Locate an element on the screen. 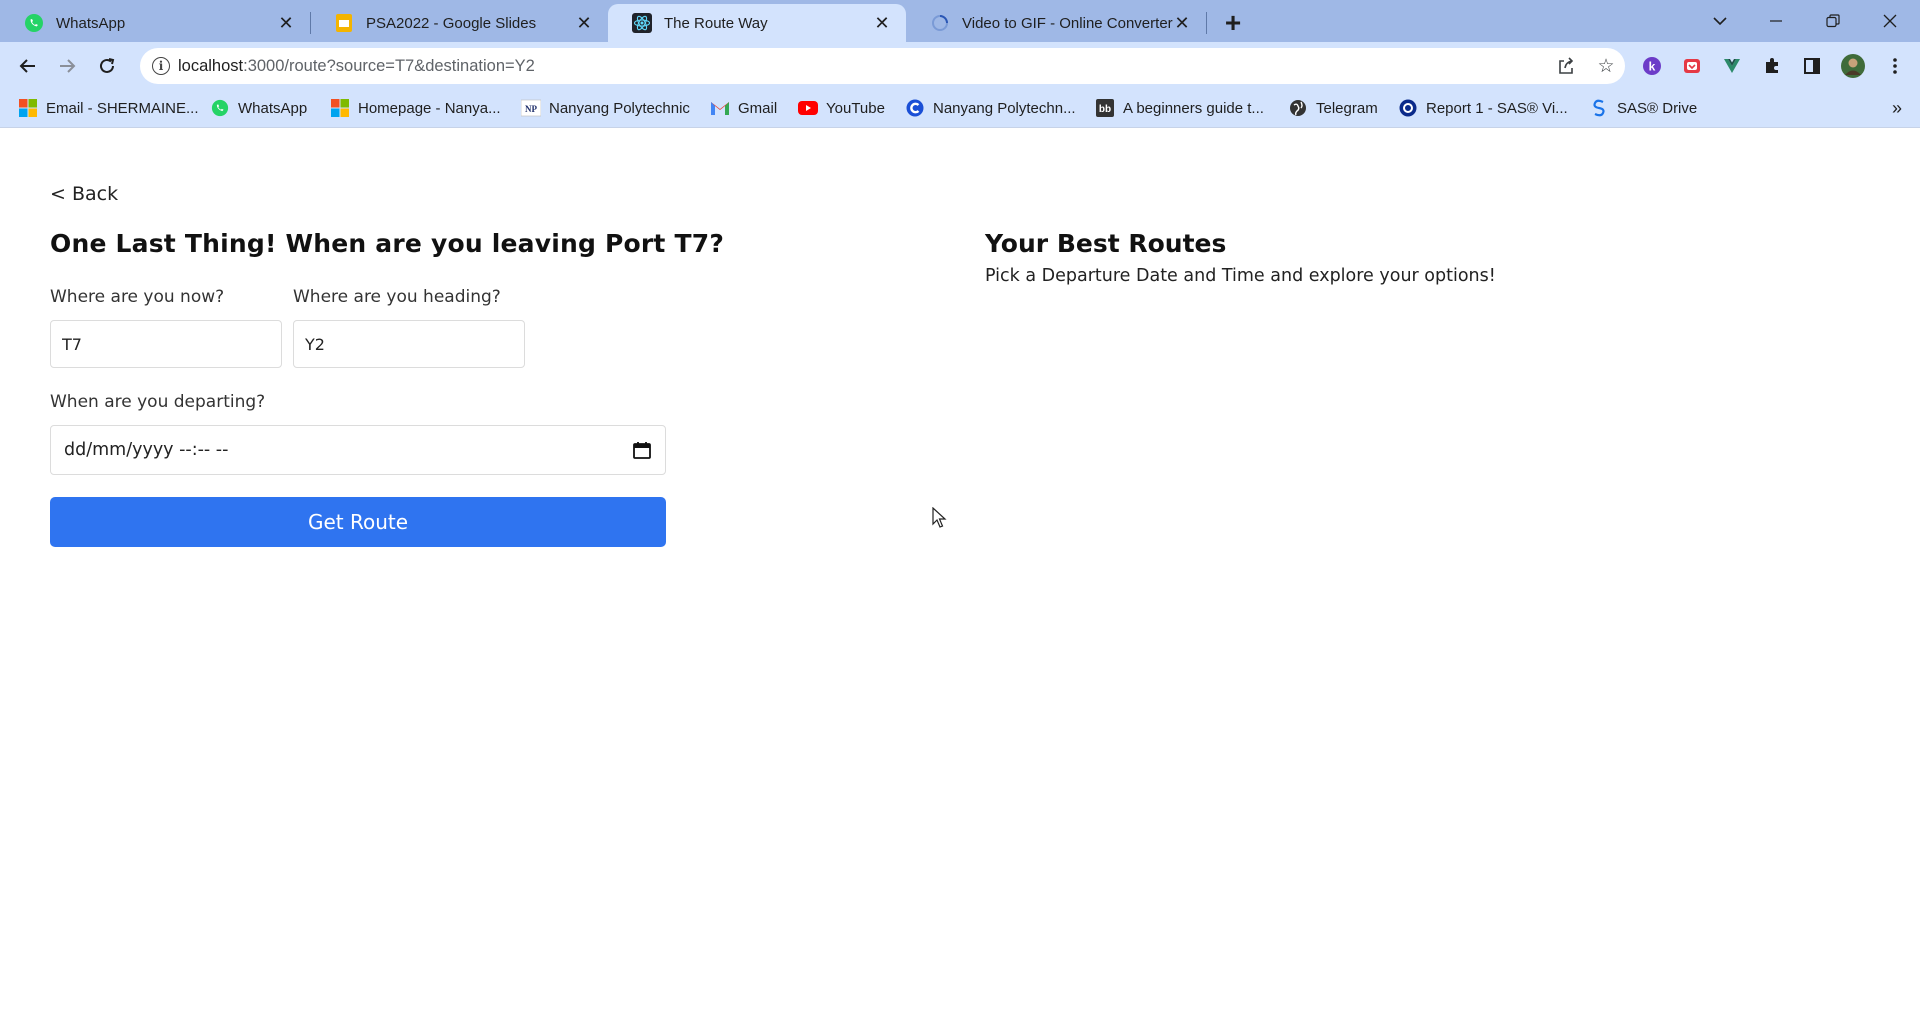 The image size is (1920, 1020). back-link: < Back is located at coordinates (84, 194).